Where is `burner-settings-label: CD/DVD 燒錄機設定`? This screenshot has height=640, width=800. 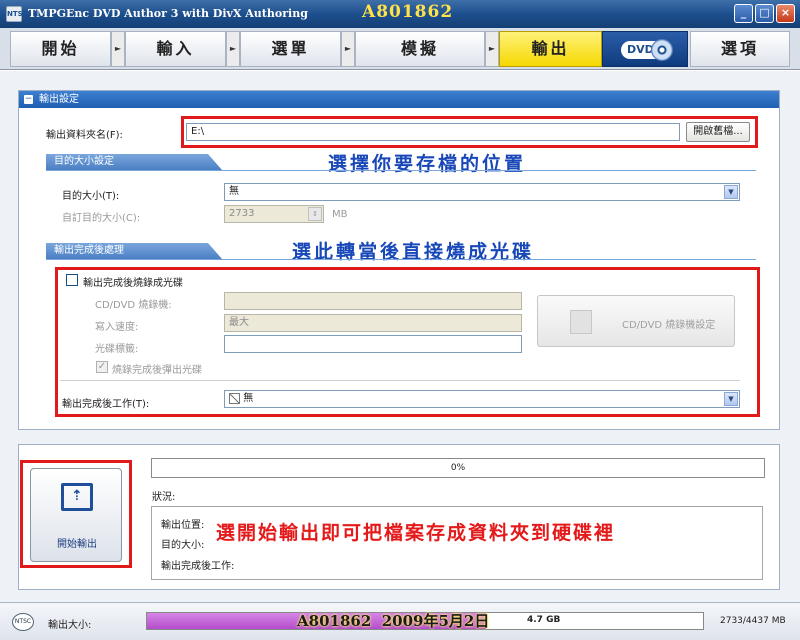 burner-settings-label: CD/DVD 燒錄機設定 is located at coordinates (669, 325).